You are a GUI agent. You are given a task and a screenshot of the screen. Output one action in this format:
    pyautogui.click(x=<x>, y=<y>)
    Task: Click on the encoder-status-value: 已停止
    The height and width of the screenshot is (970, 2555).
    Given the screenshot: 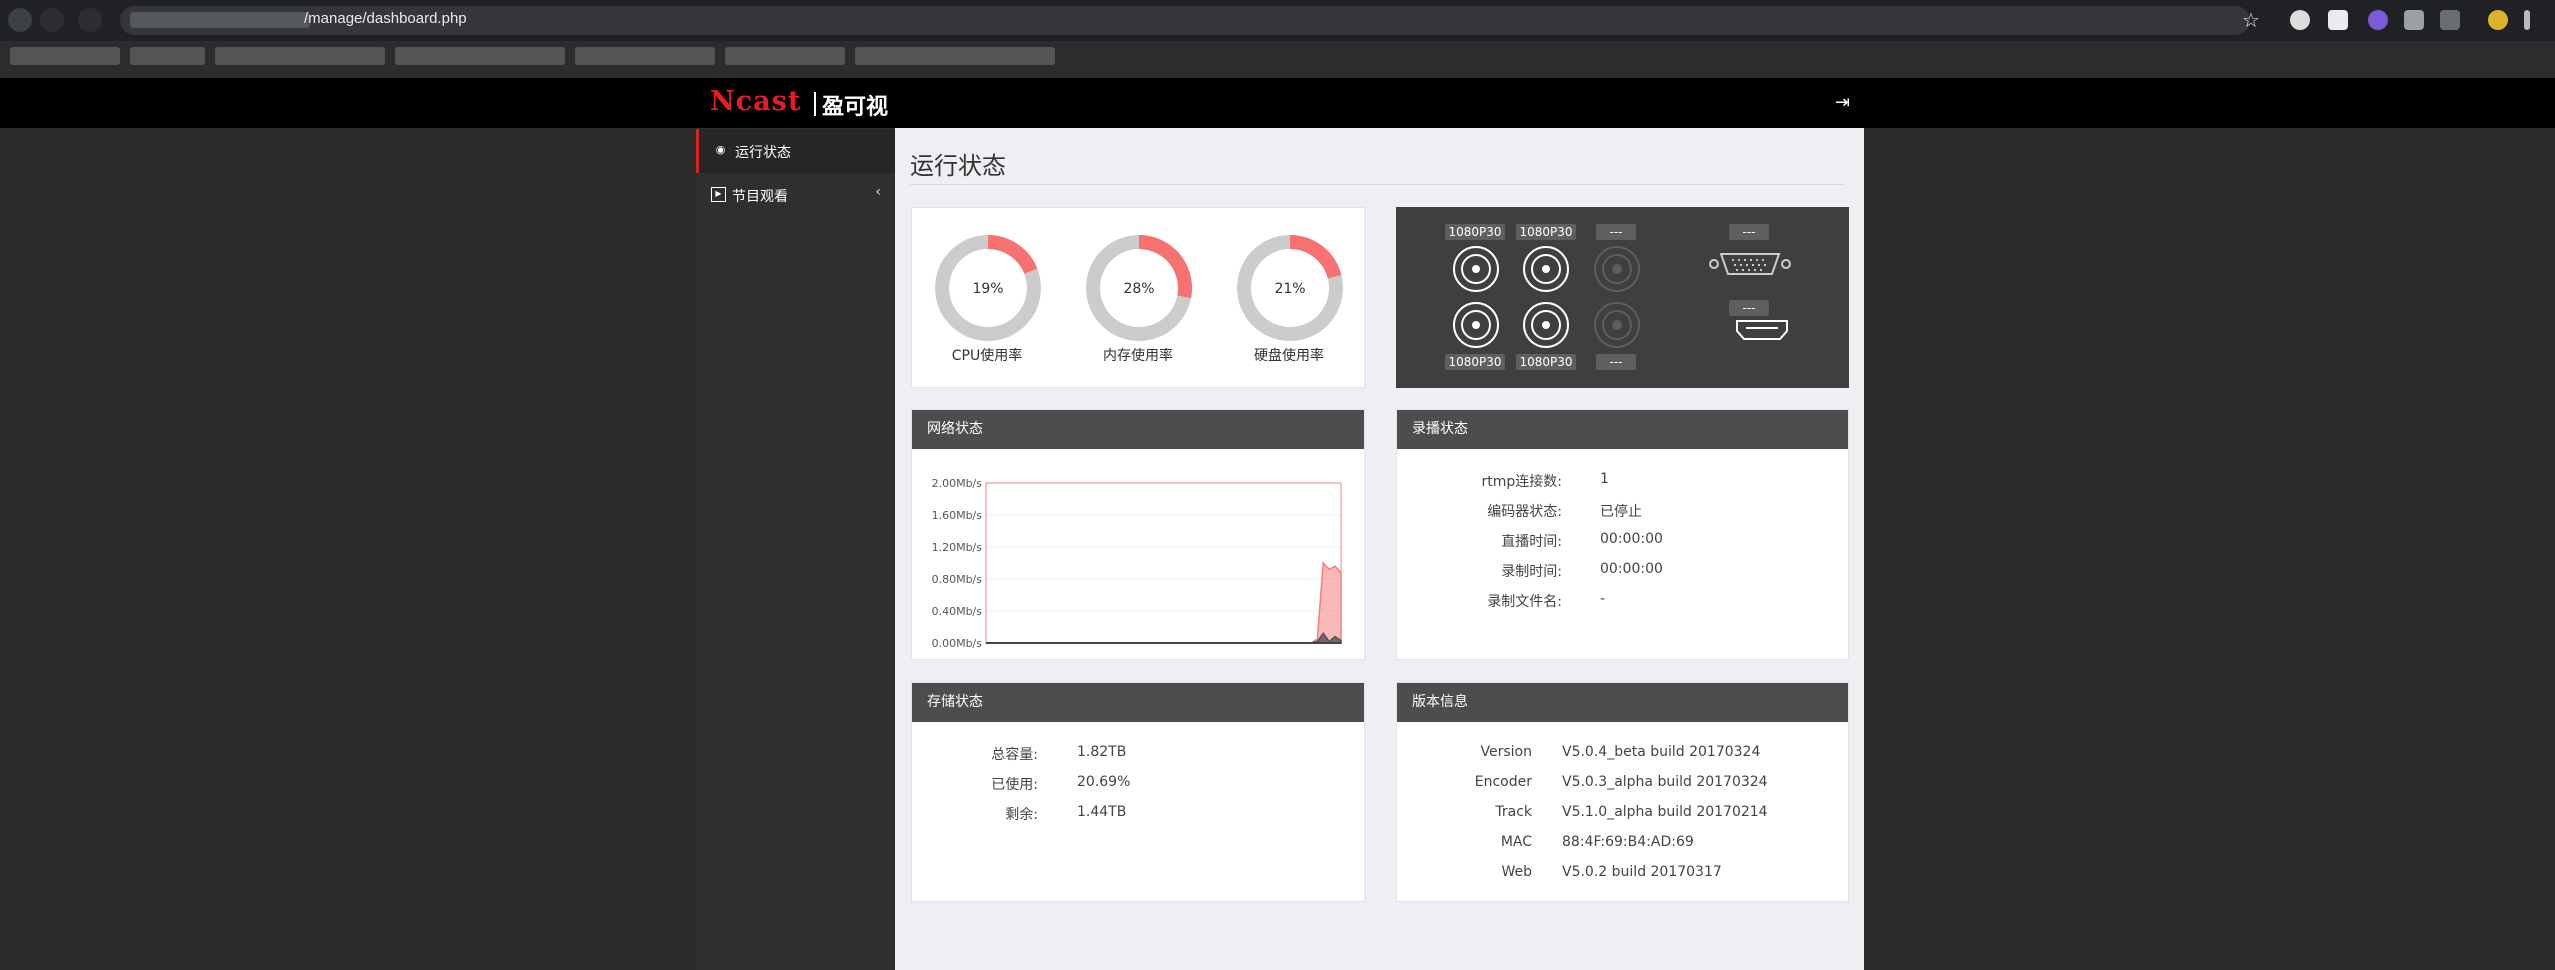 What is the action you would take?
    pyautogui.click(x=1621, y=512)
    